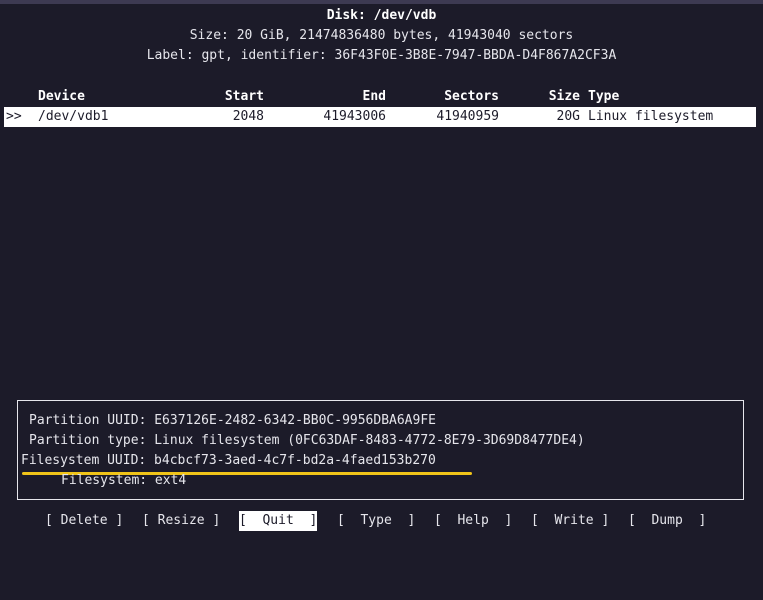 The height and width of the screenshot is (600, 763). What do you see at coordinates (471, 96) in the screenshot?
I see `column-header-sectors: Sectors` at bounding box center [471, 96].